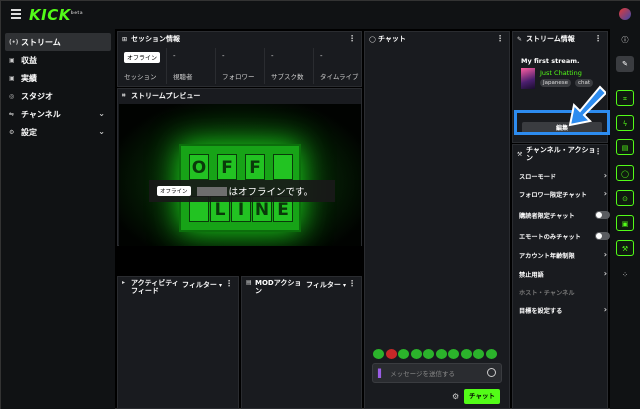 Image resolution: width=640 pixels, height=409 pixels. I want to click on gear-icon: ⚙, so click(12, 132).